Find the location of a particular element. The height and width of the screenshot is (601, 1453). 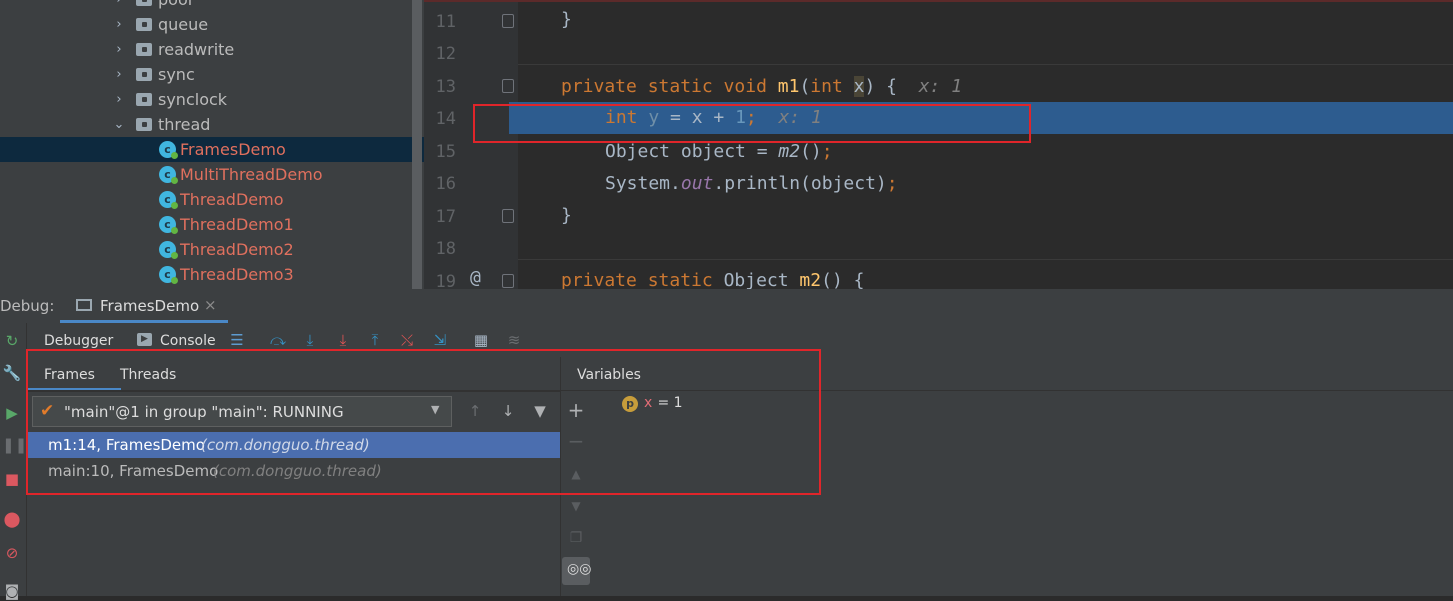

drop-frame-icon: ⤯ is located at coordinates (407, 340).